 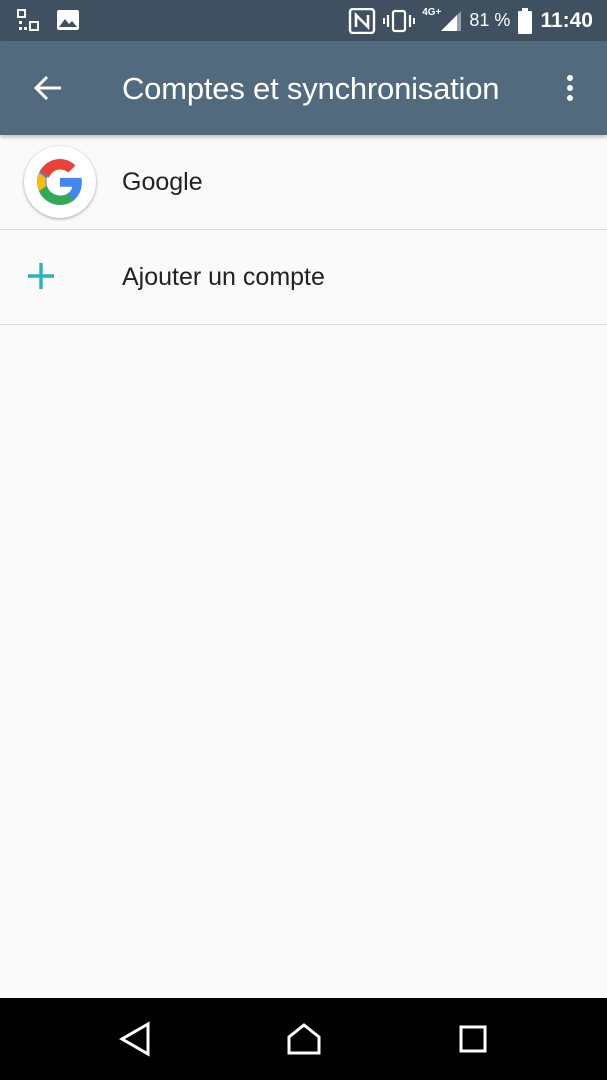 I want to click on more-options-button, so click(x=570, y=88).